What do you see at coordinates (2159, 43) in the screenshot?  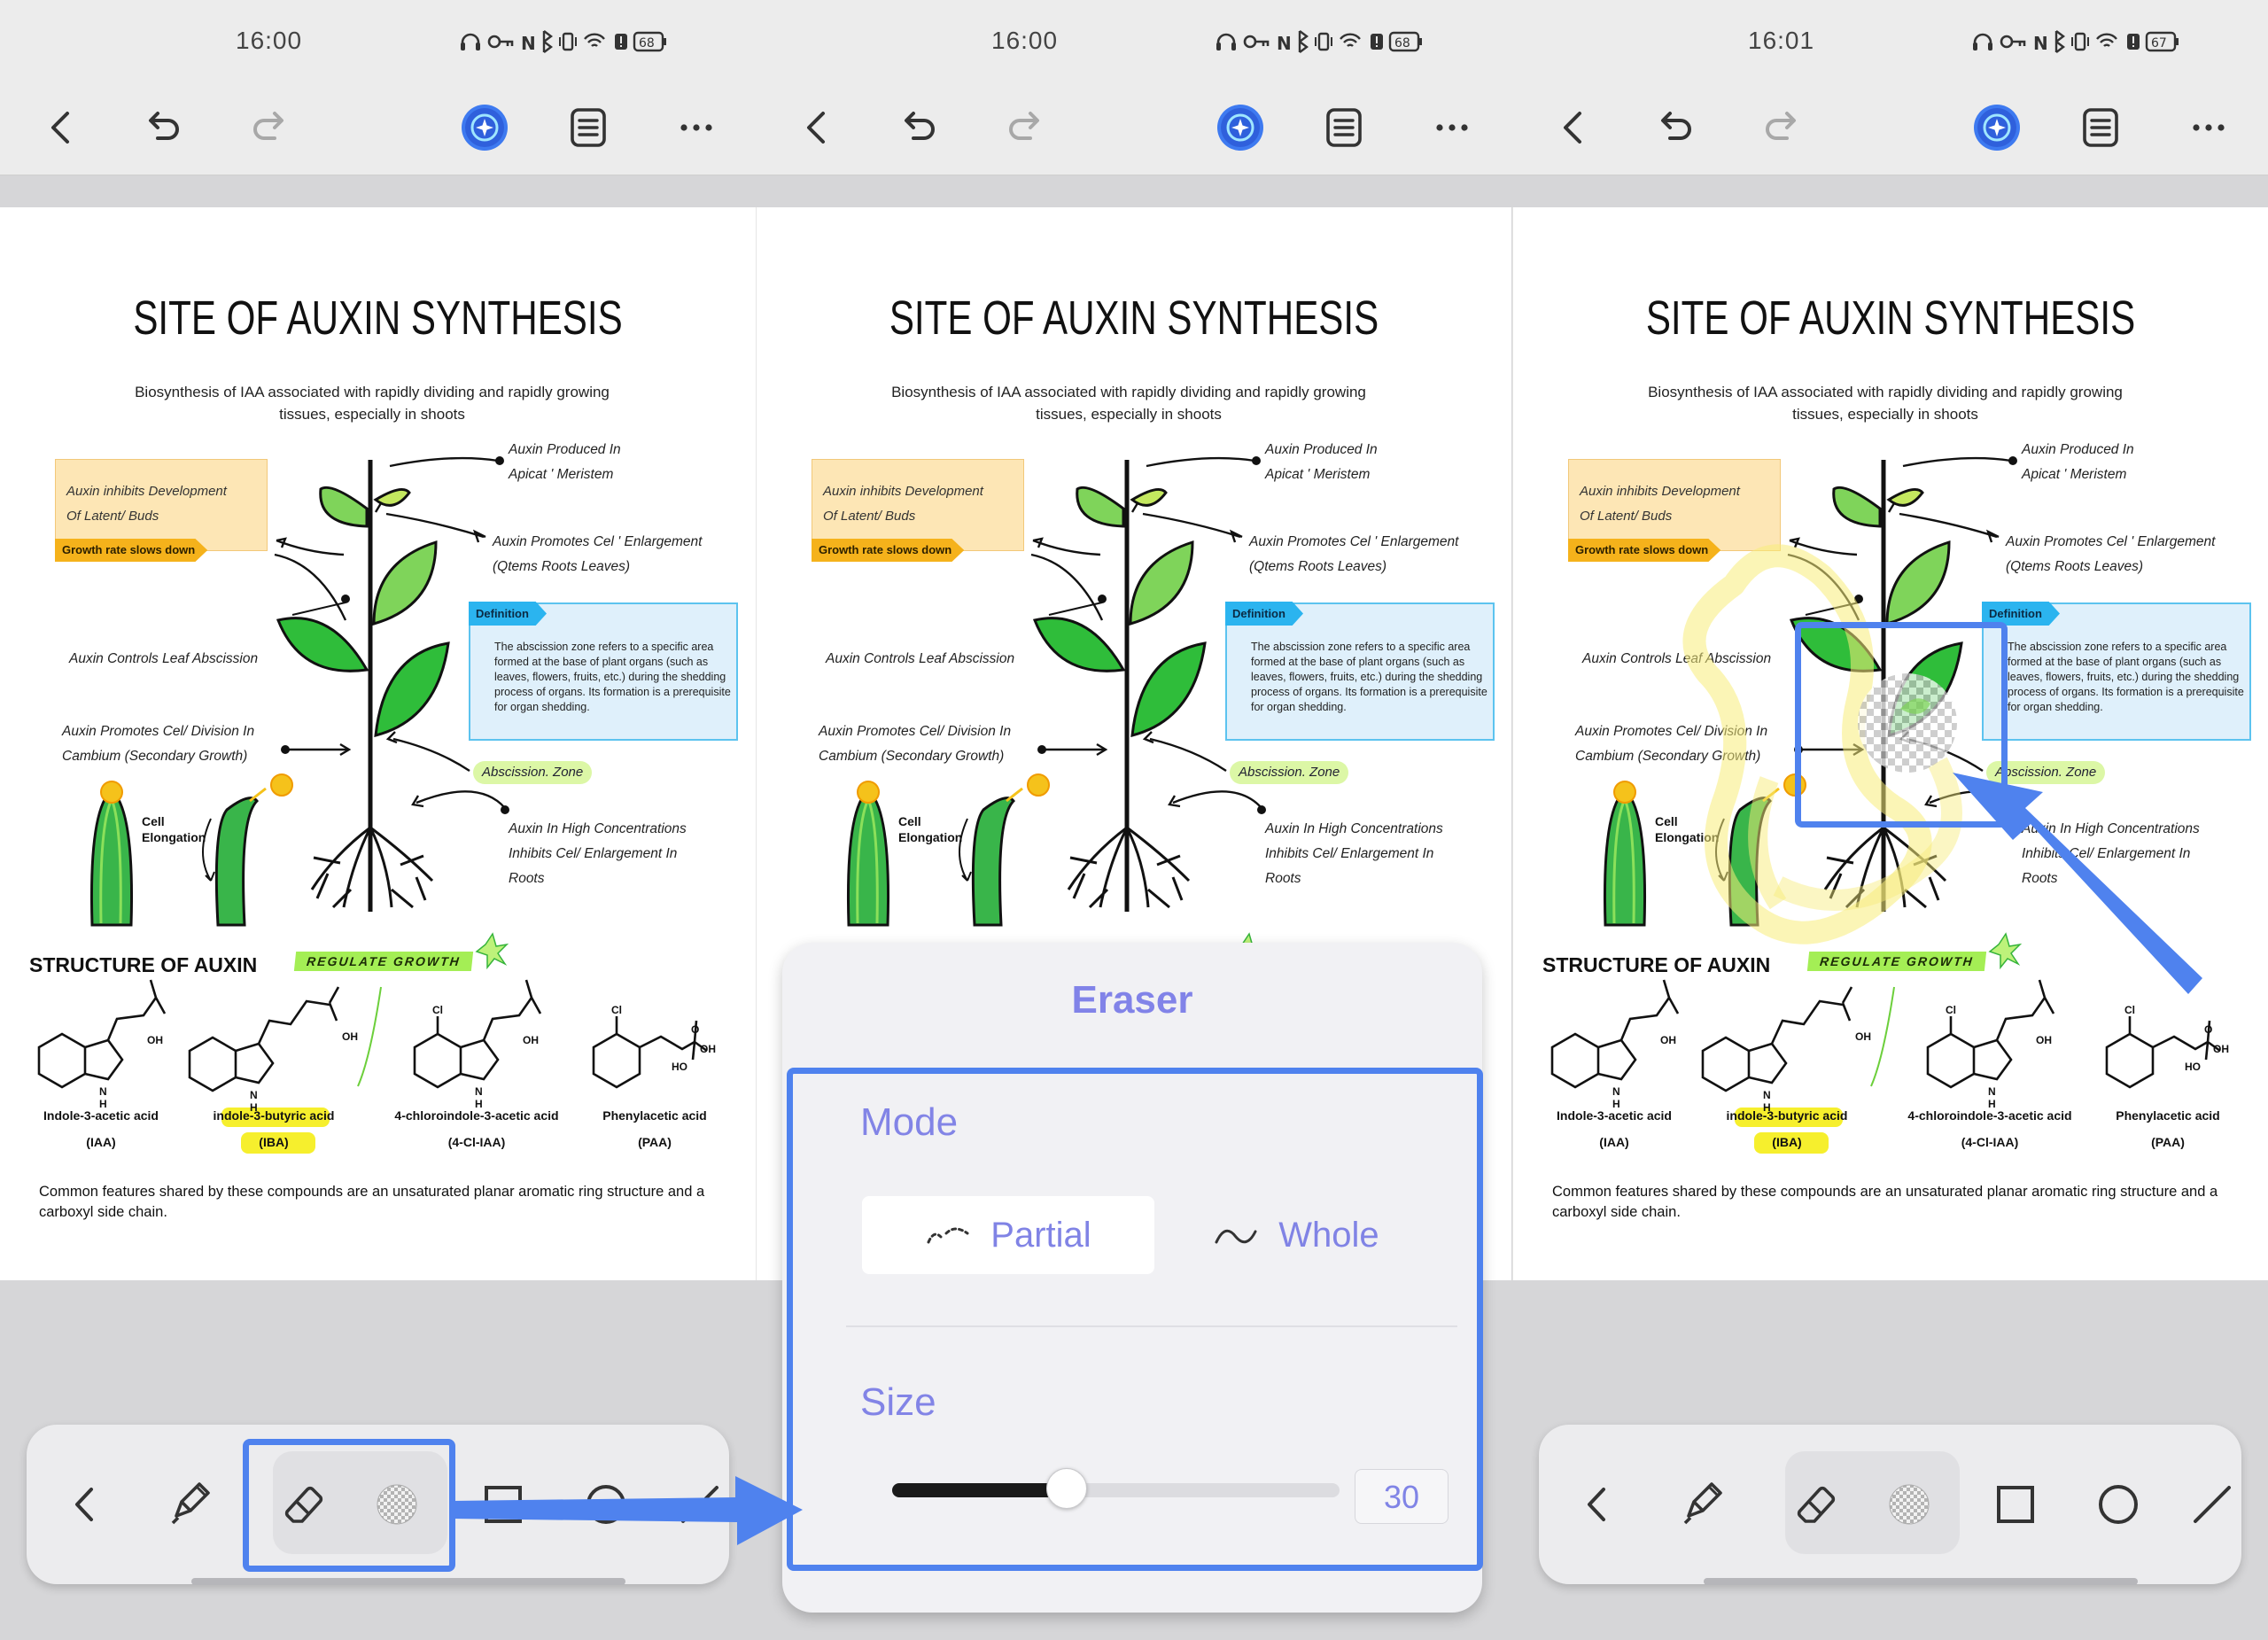 I see `svg-text: 67` at bounding box center [2159, 43].